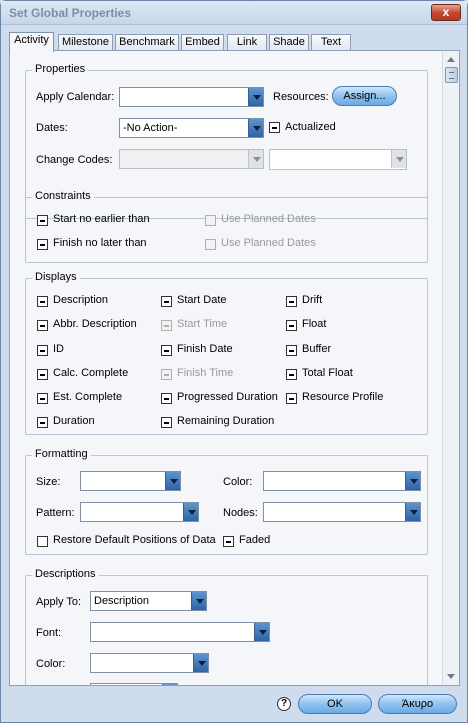 The width and height of the screenshot is (468, 723). Describe the element at coordinates (301, 97) in the screenshot. I see `resources-label: Resources:` at that location.